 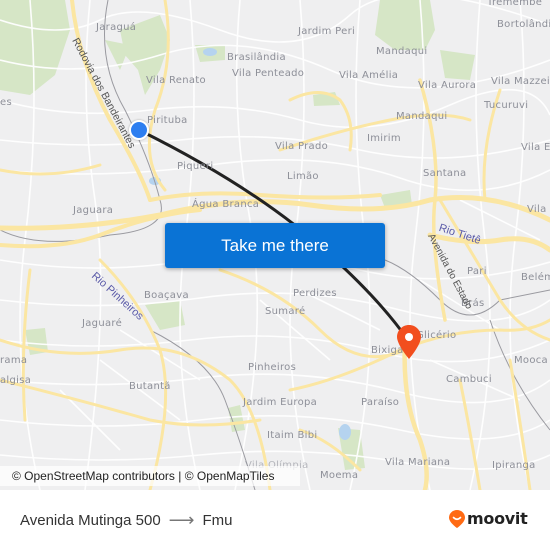 What do you see at coordinates (418, 462) in the screenshot?
I see `place-label: Vila Mariana` at bounding box center [418, 462].